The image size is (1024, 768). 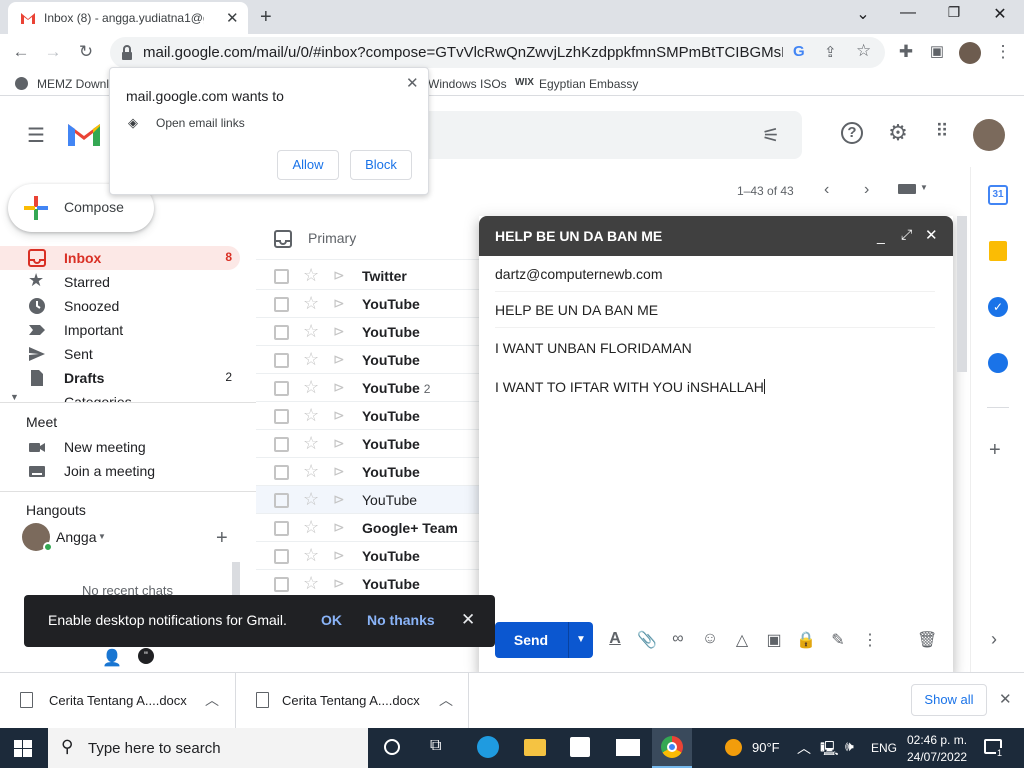 I want to click on main-menu-icon: ☰, so click(x=36, y=136).